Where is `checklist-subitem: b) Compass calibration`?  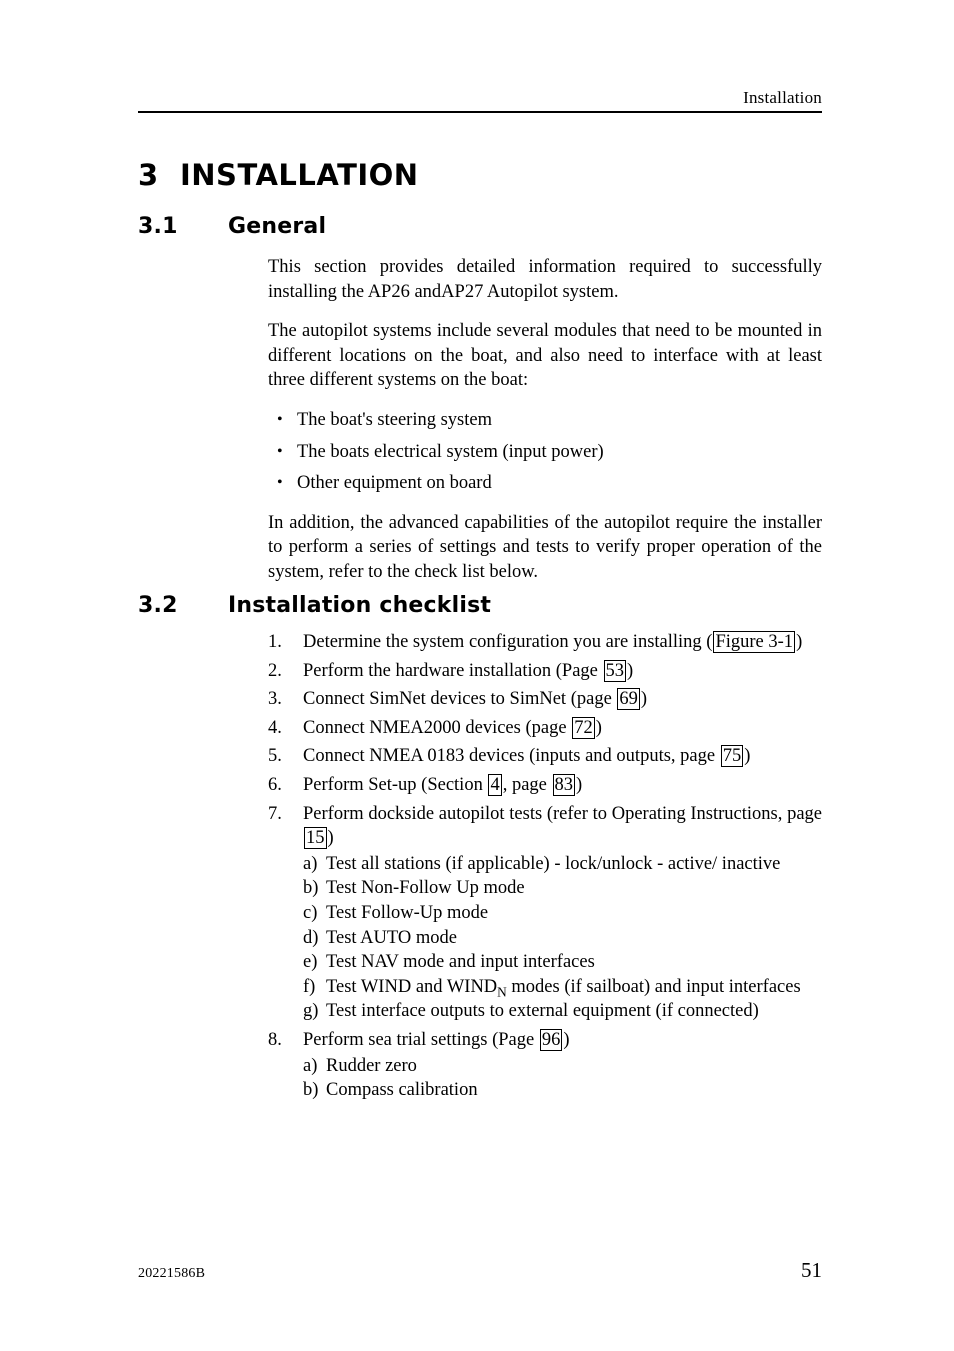 checklist-subitem: b) Compass calibration is located at coordinates (562, 1090).